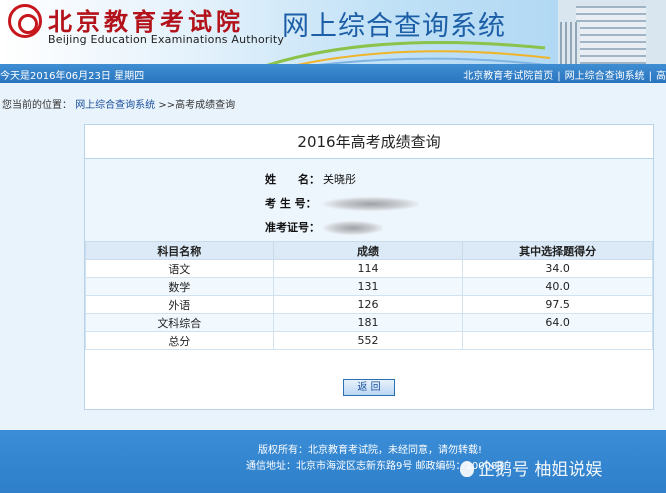  Describe the element at coordinates (146, 21) in the screenshot. I see `logo-chinese-name: 北京教育考试院` at that location.